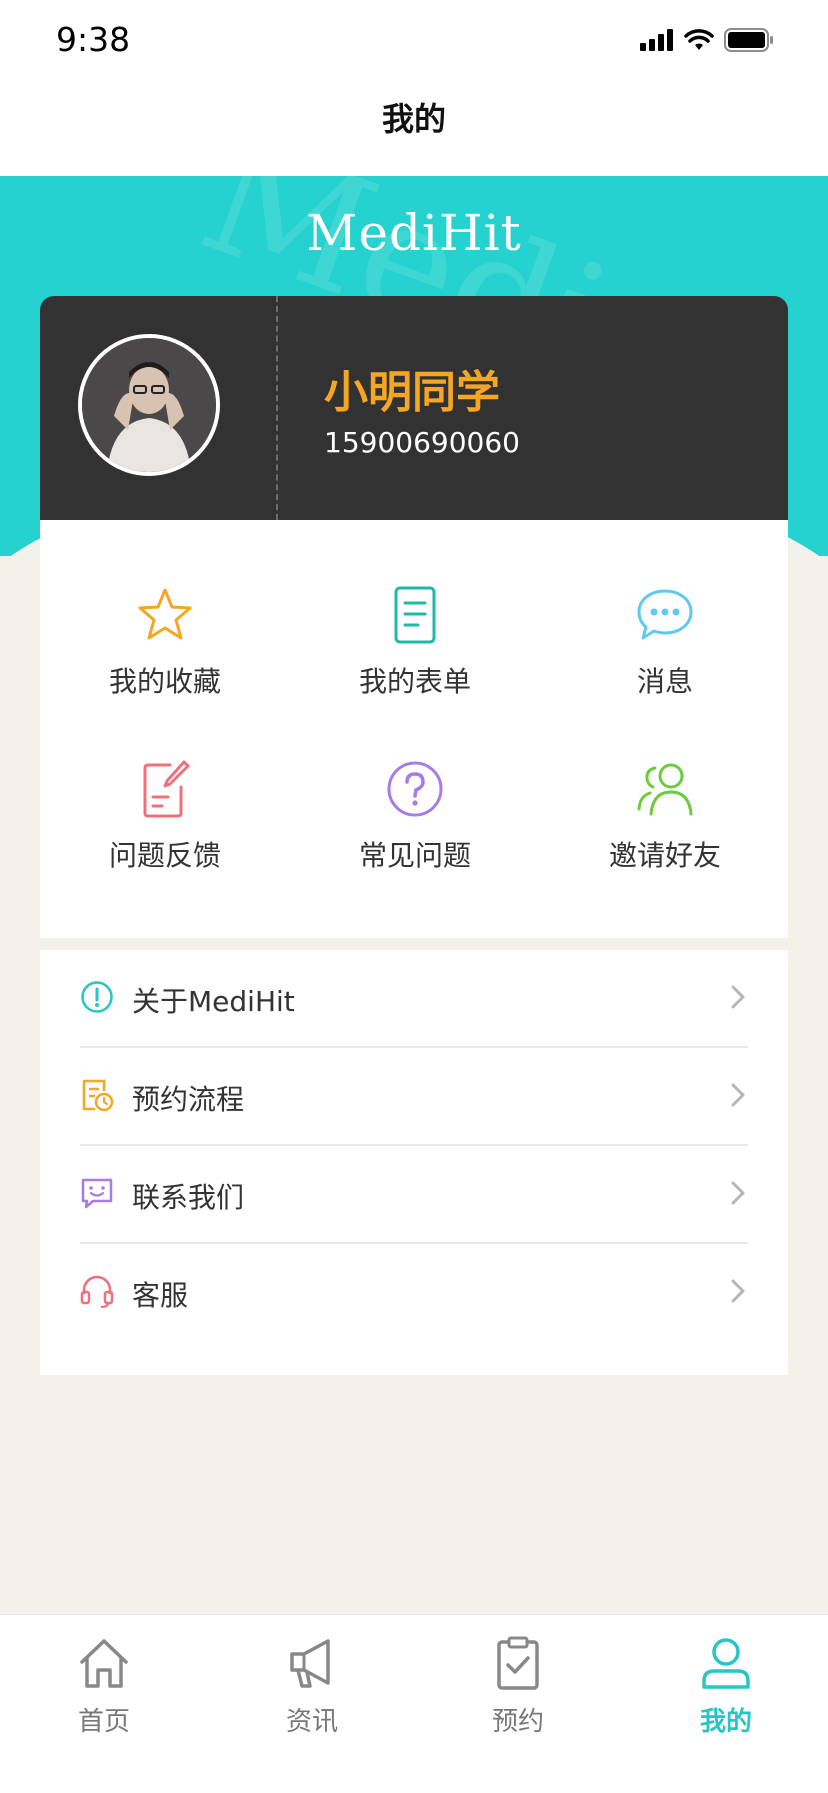 Image resolution: width=828 pixels, height=1793 pixels. I want to click on tab-label: 我的, so click(725, 1722).